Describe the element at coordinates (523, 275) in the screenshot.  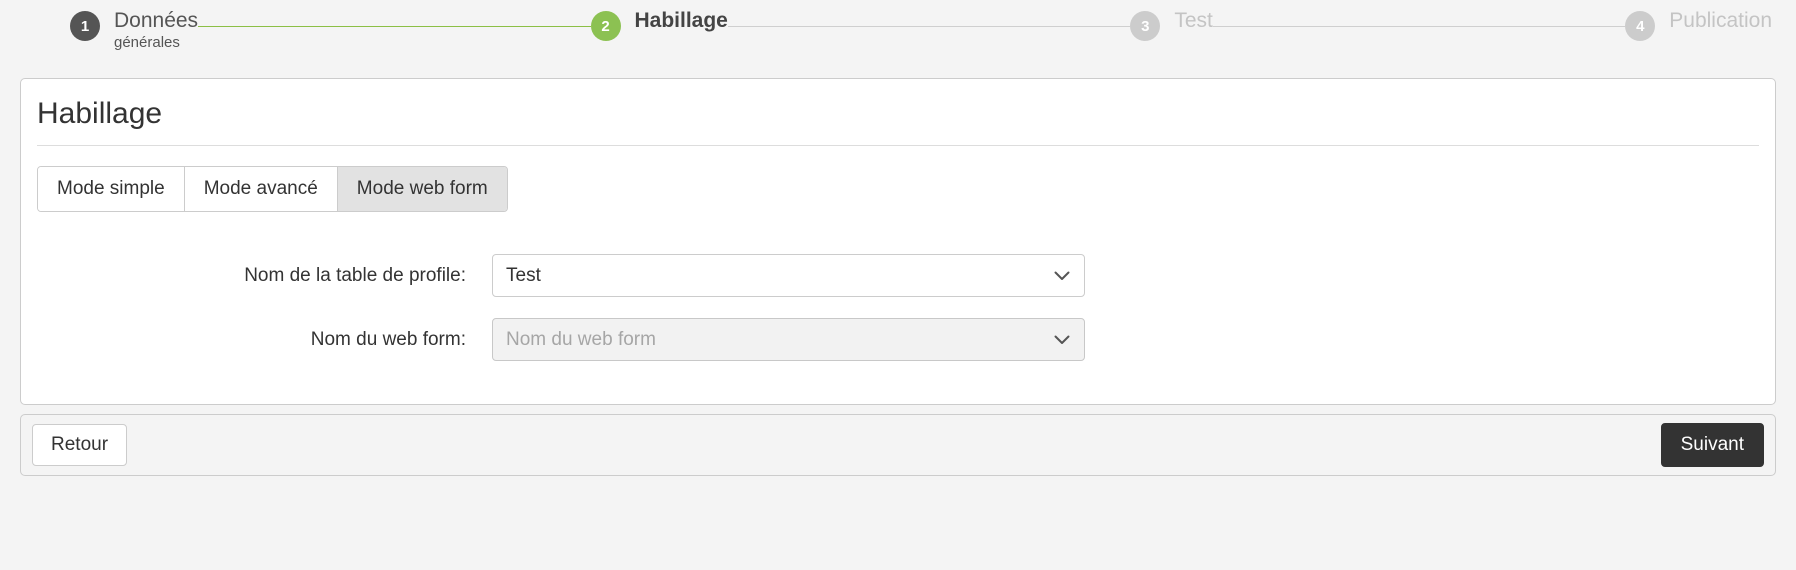
I see `profile-table-value: Test` at that location.